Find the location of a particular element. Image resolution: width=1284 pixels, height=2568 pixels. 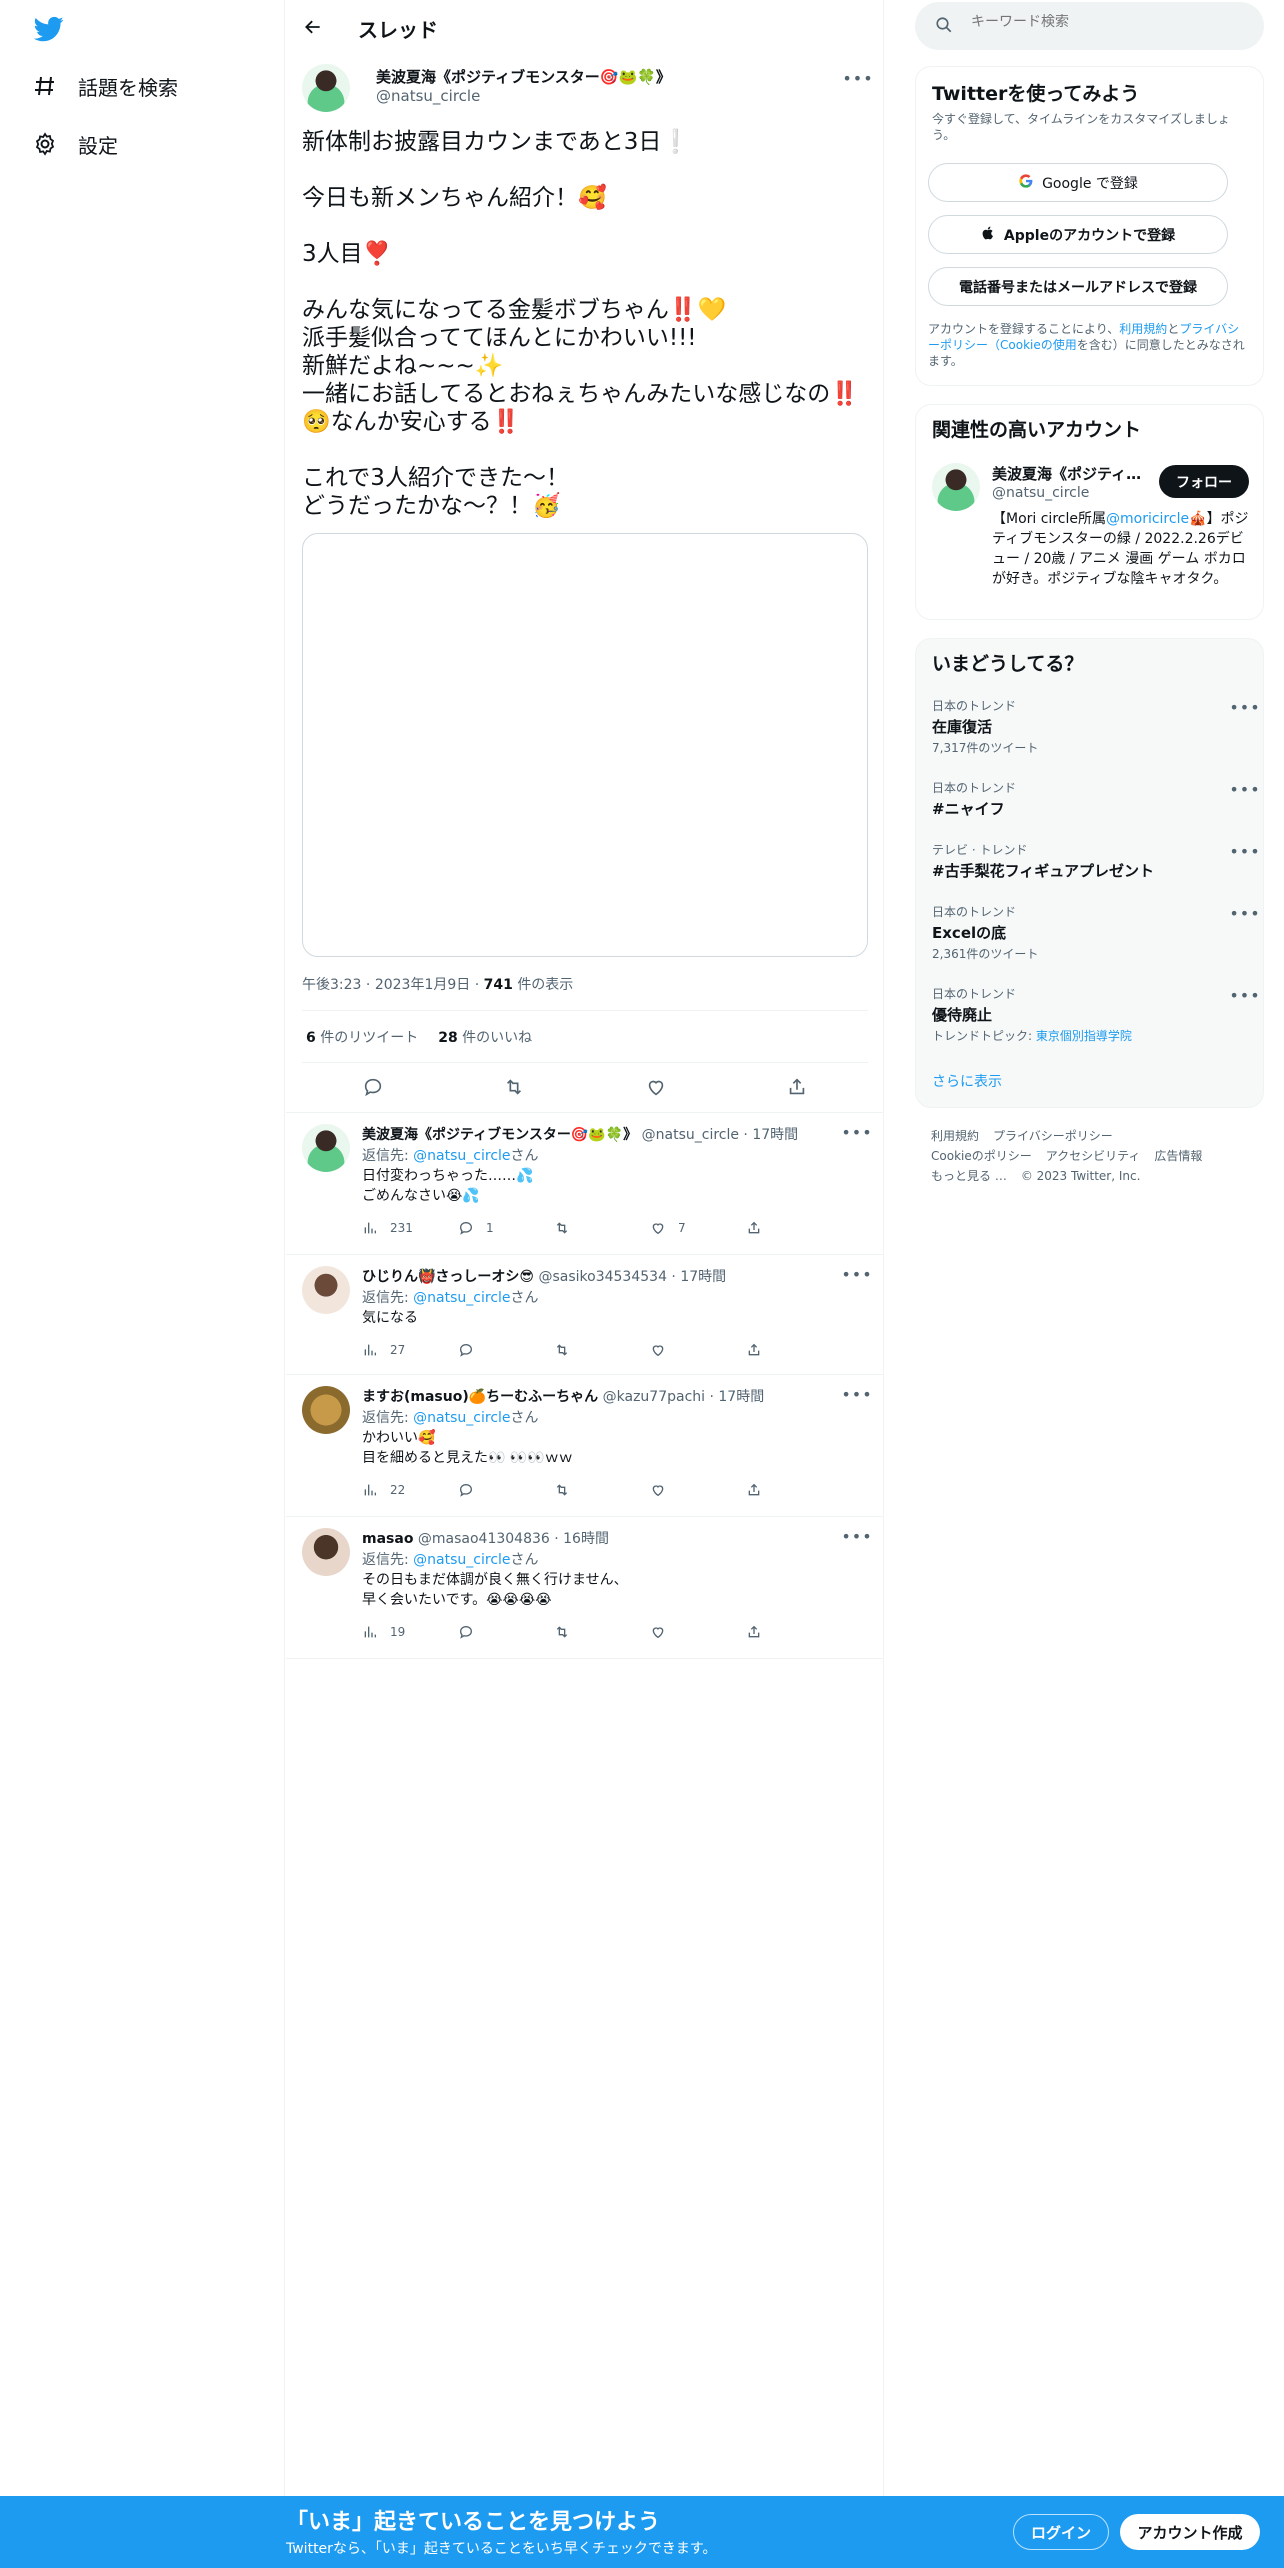

show-more-link: さらに表示 is located at coordinates (967, 1081).